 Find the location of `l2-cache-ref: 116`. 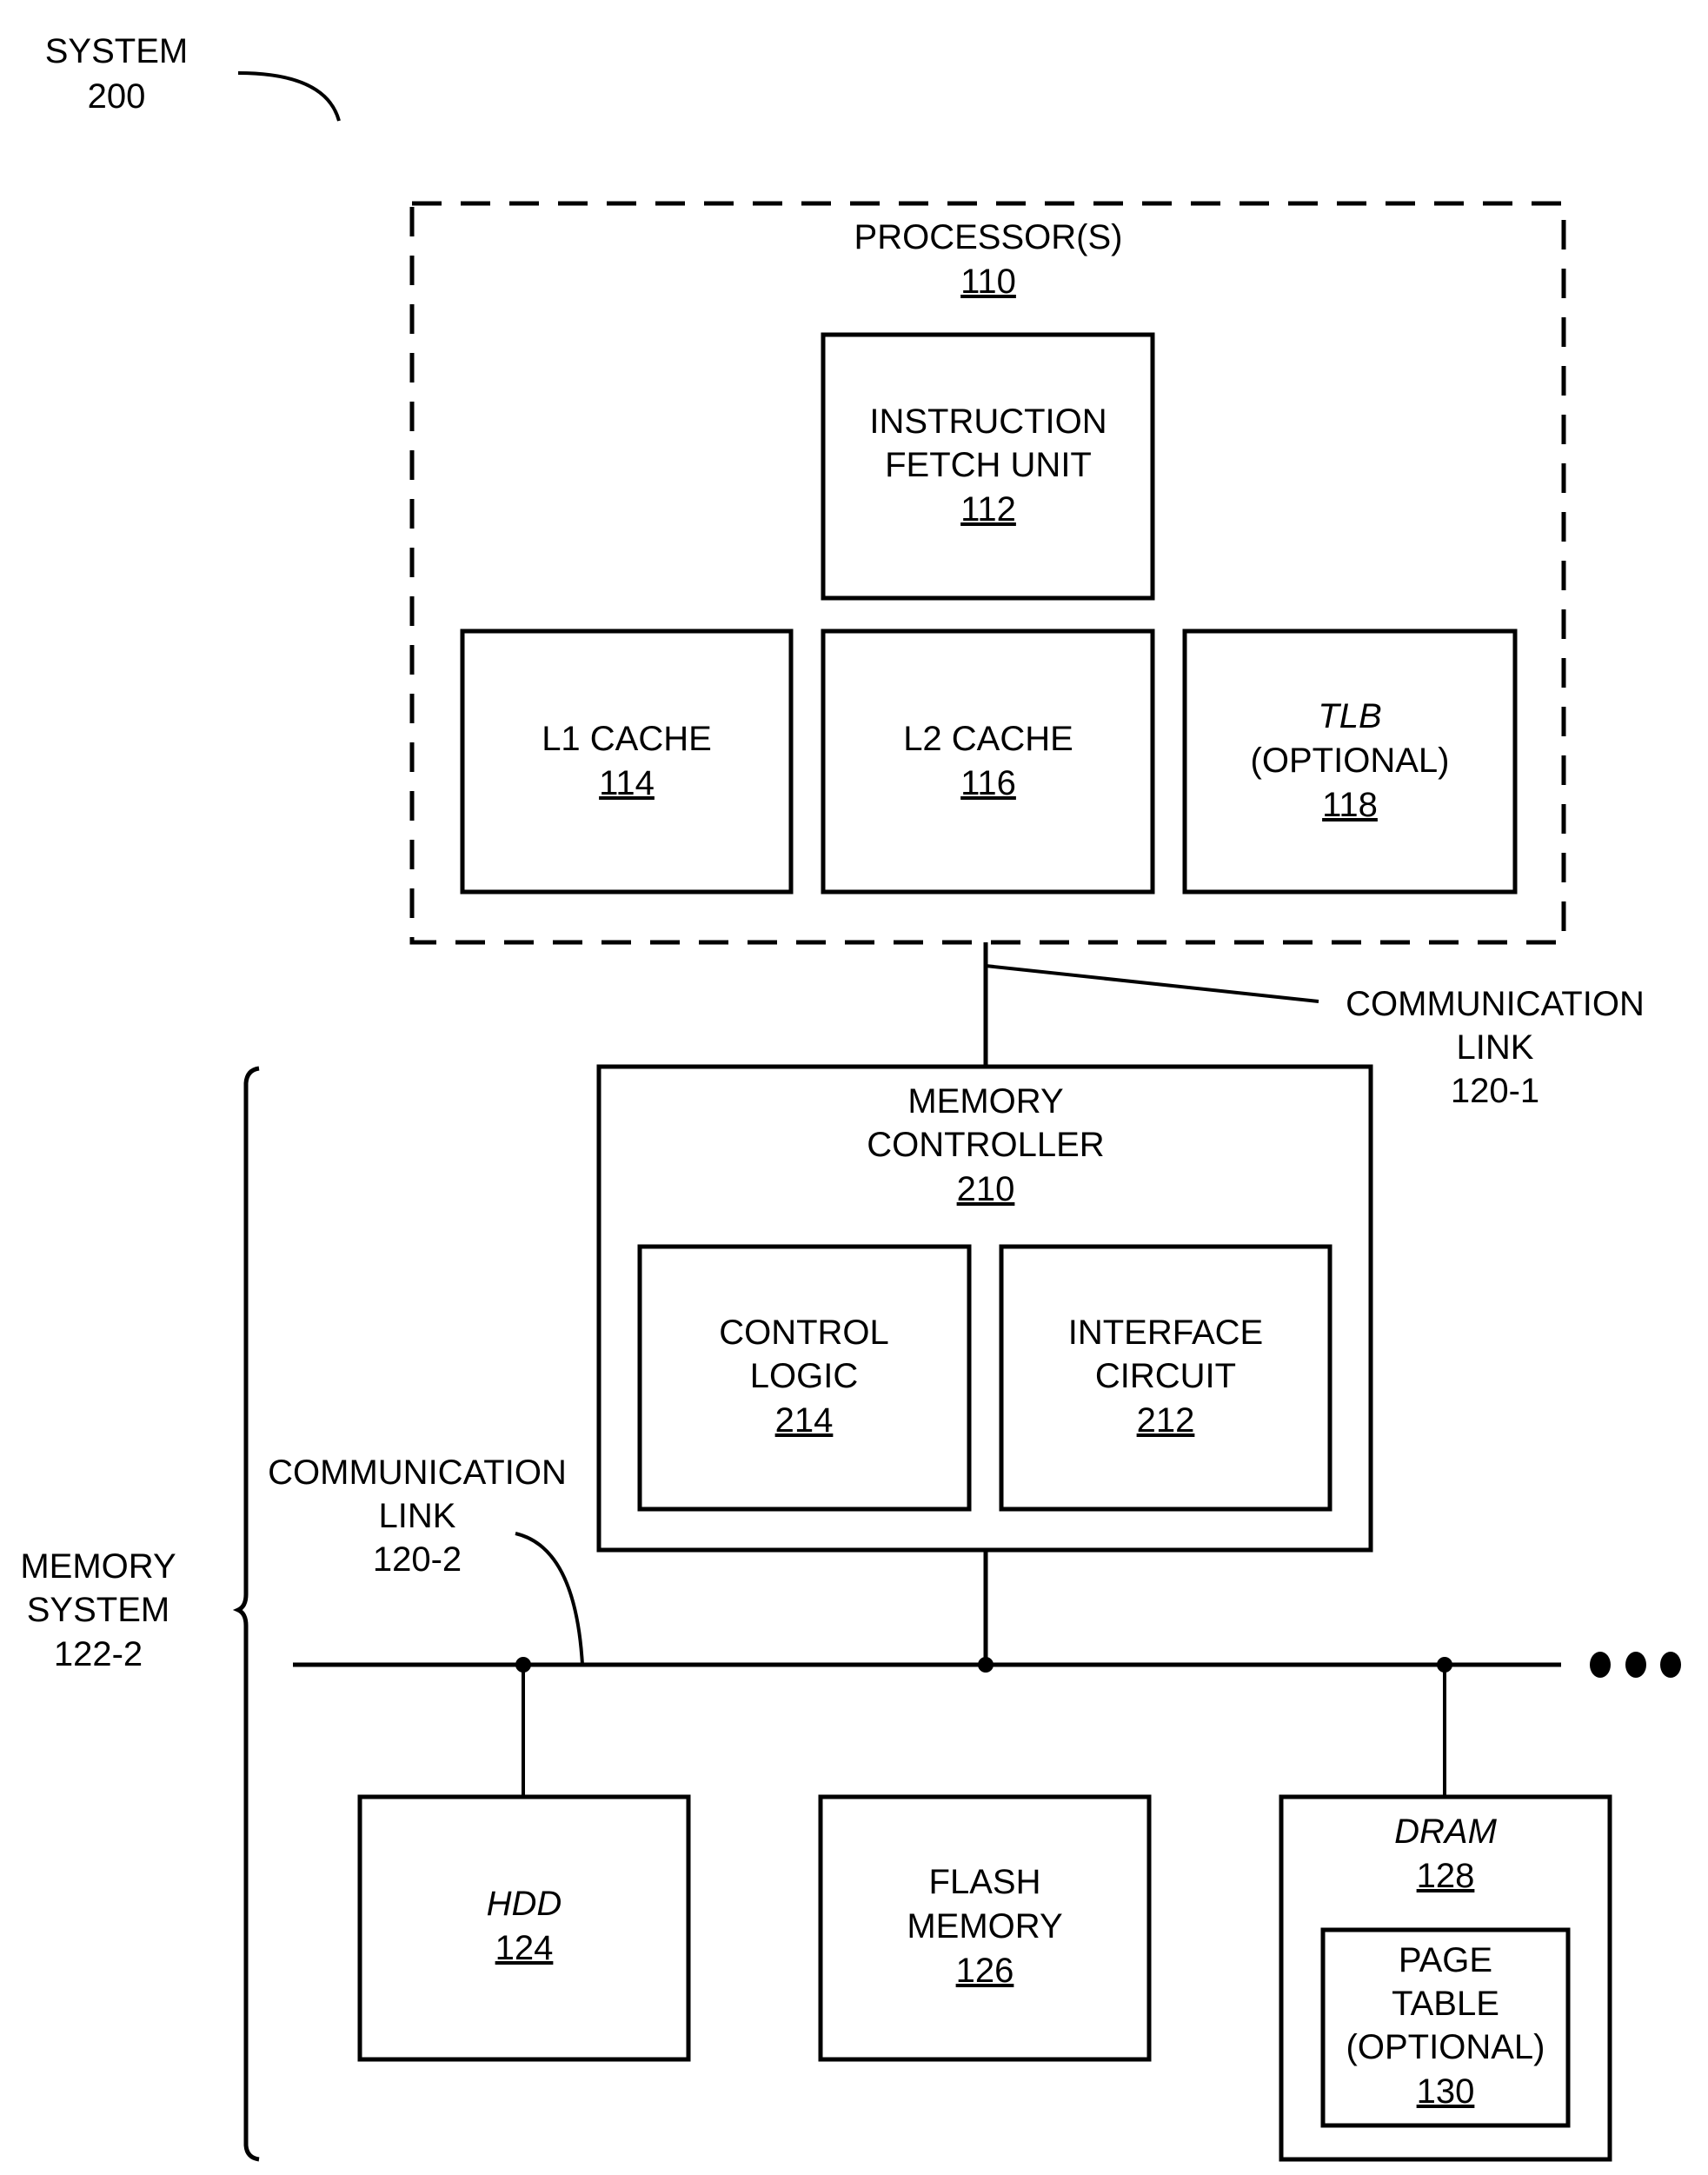

l2-cache-ref: 116 is located at coordinates (988, 783).